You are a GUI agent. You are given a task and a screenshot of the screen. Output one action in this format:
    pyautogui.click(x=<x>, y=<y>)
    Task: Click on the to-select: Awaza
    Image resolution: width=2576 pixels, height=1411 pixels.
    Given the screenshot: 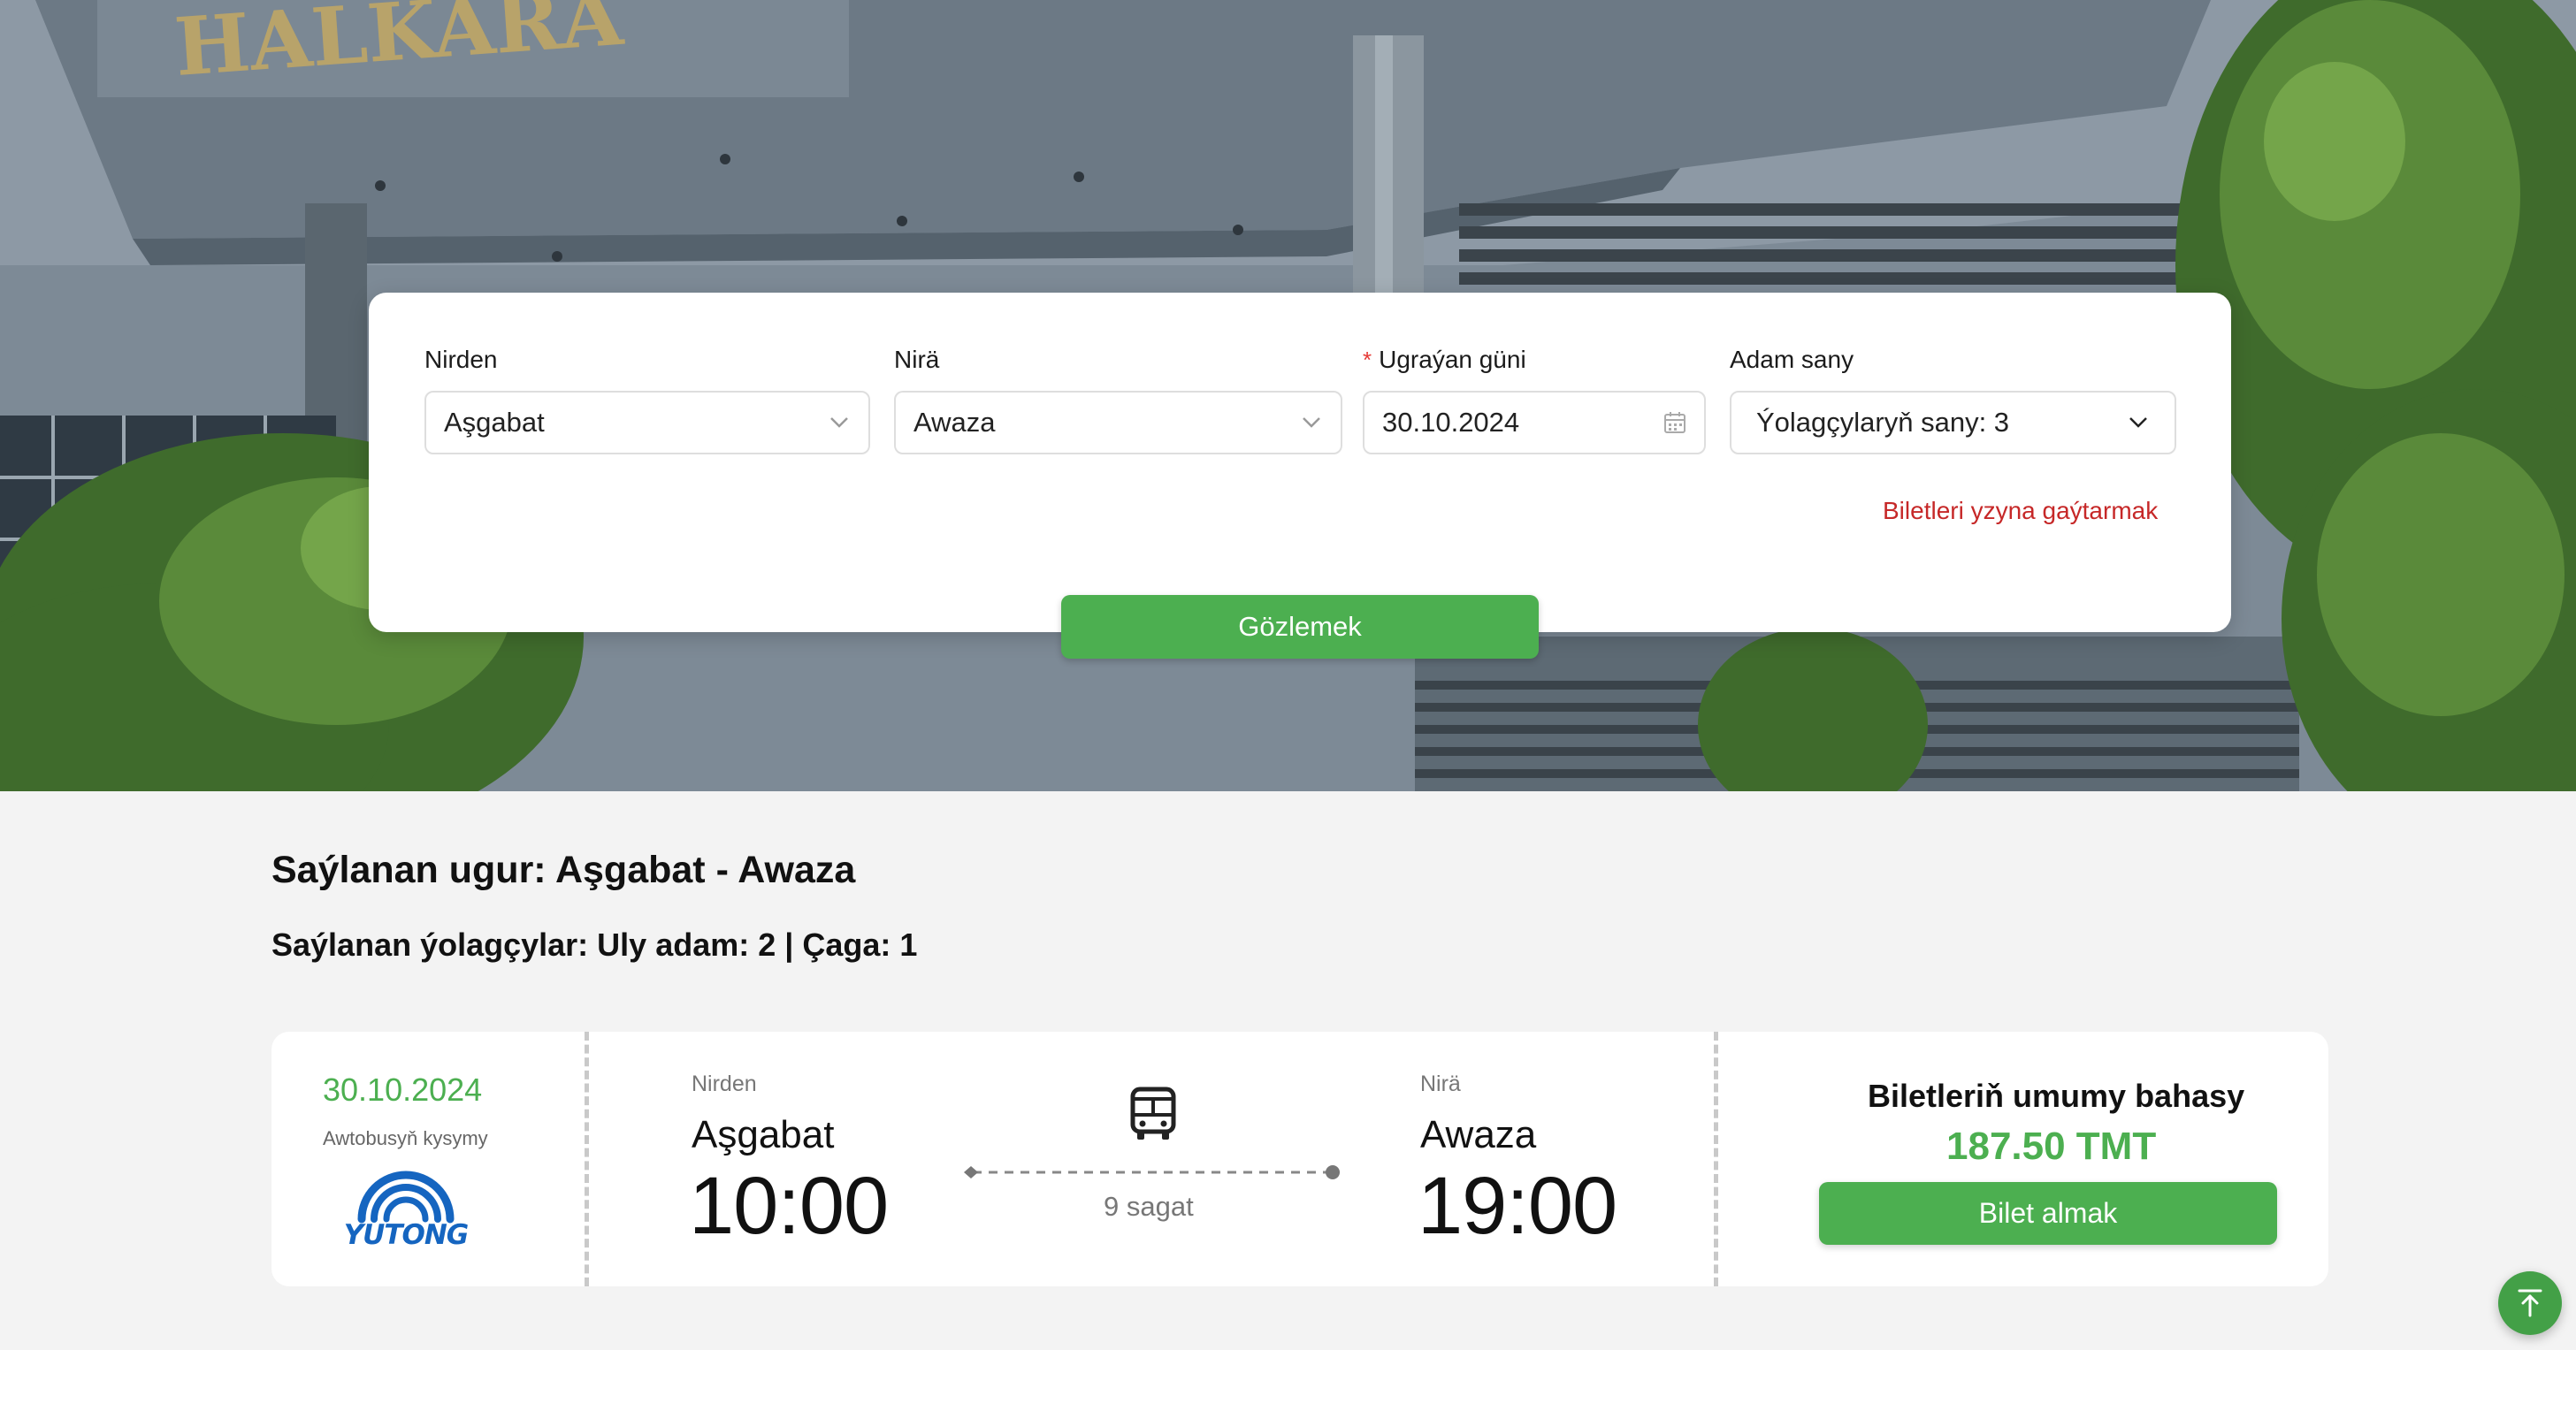 What is the action you would take?
    pyautogui.click(x=1118, y=422)
    